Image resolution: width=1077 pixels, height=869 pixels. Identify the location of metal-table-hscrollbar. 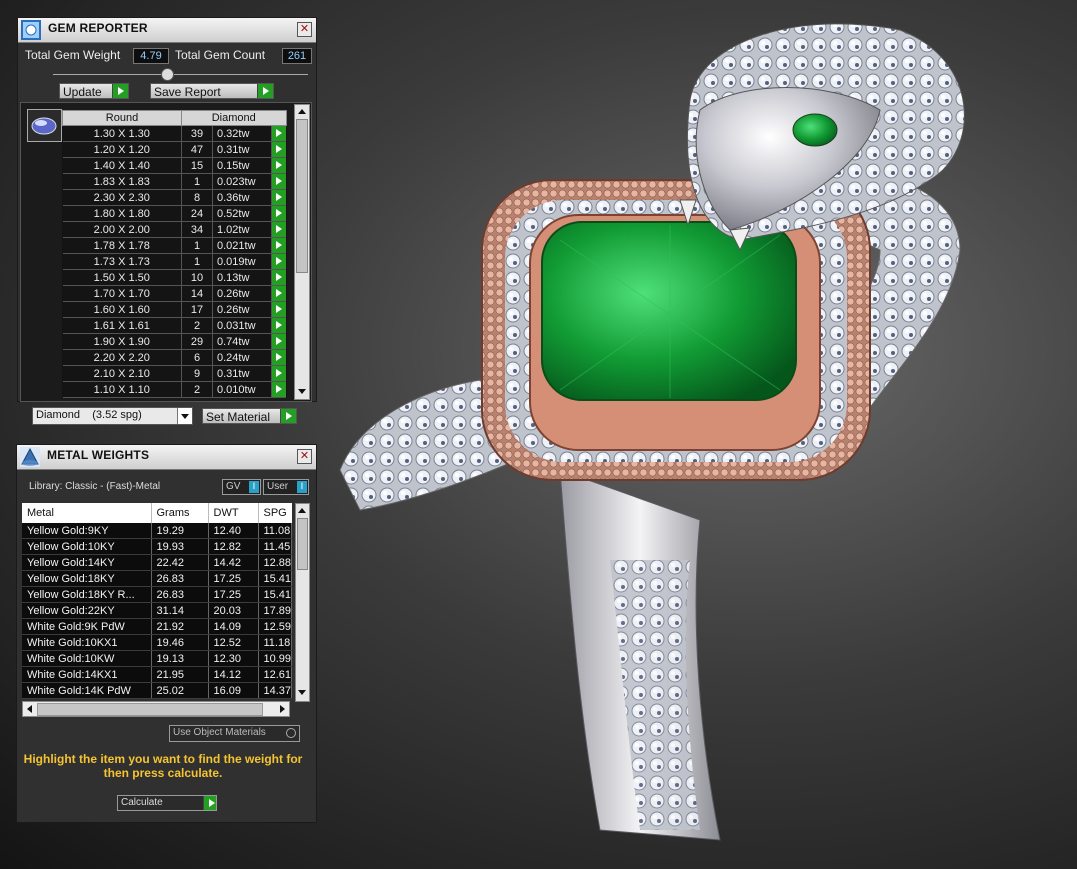
(156, 709).